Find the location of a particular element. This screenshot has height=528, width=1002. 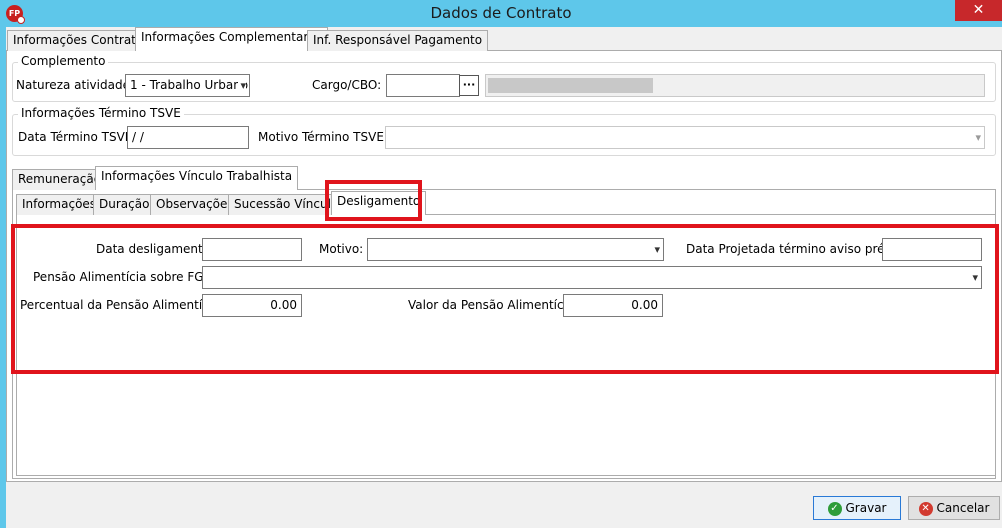

gravar-button: ✓ Gravar is located at coordinates (857, 508).